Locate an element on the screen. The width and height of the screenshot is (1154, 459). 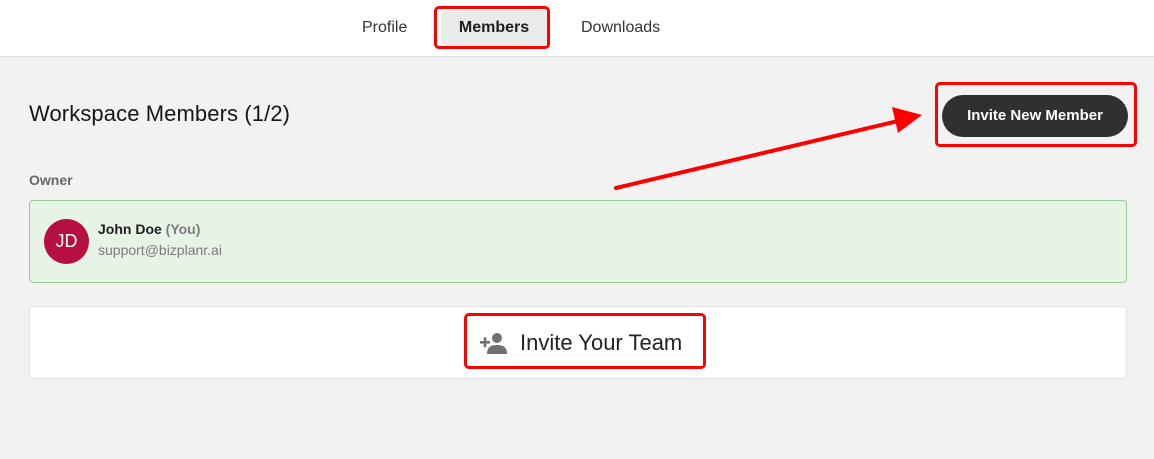
member-name: John Doe (You) is located at coordinates (149, 229).